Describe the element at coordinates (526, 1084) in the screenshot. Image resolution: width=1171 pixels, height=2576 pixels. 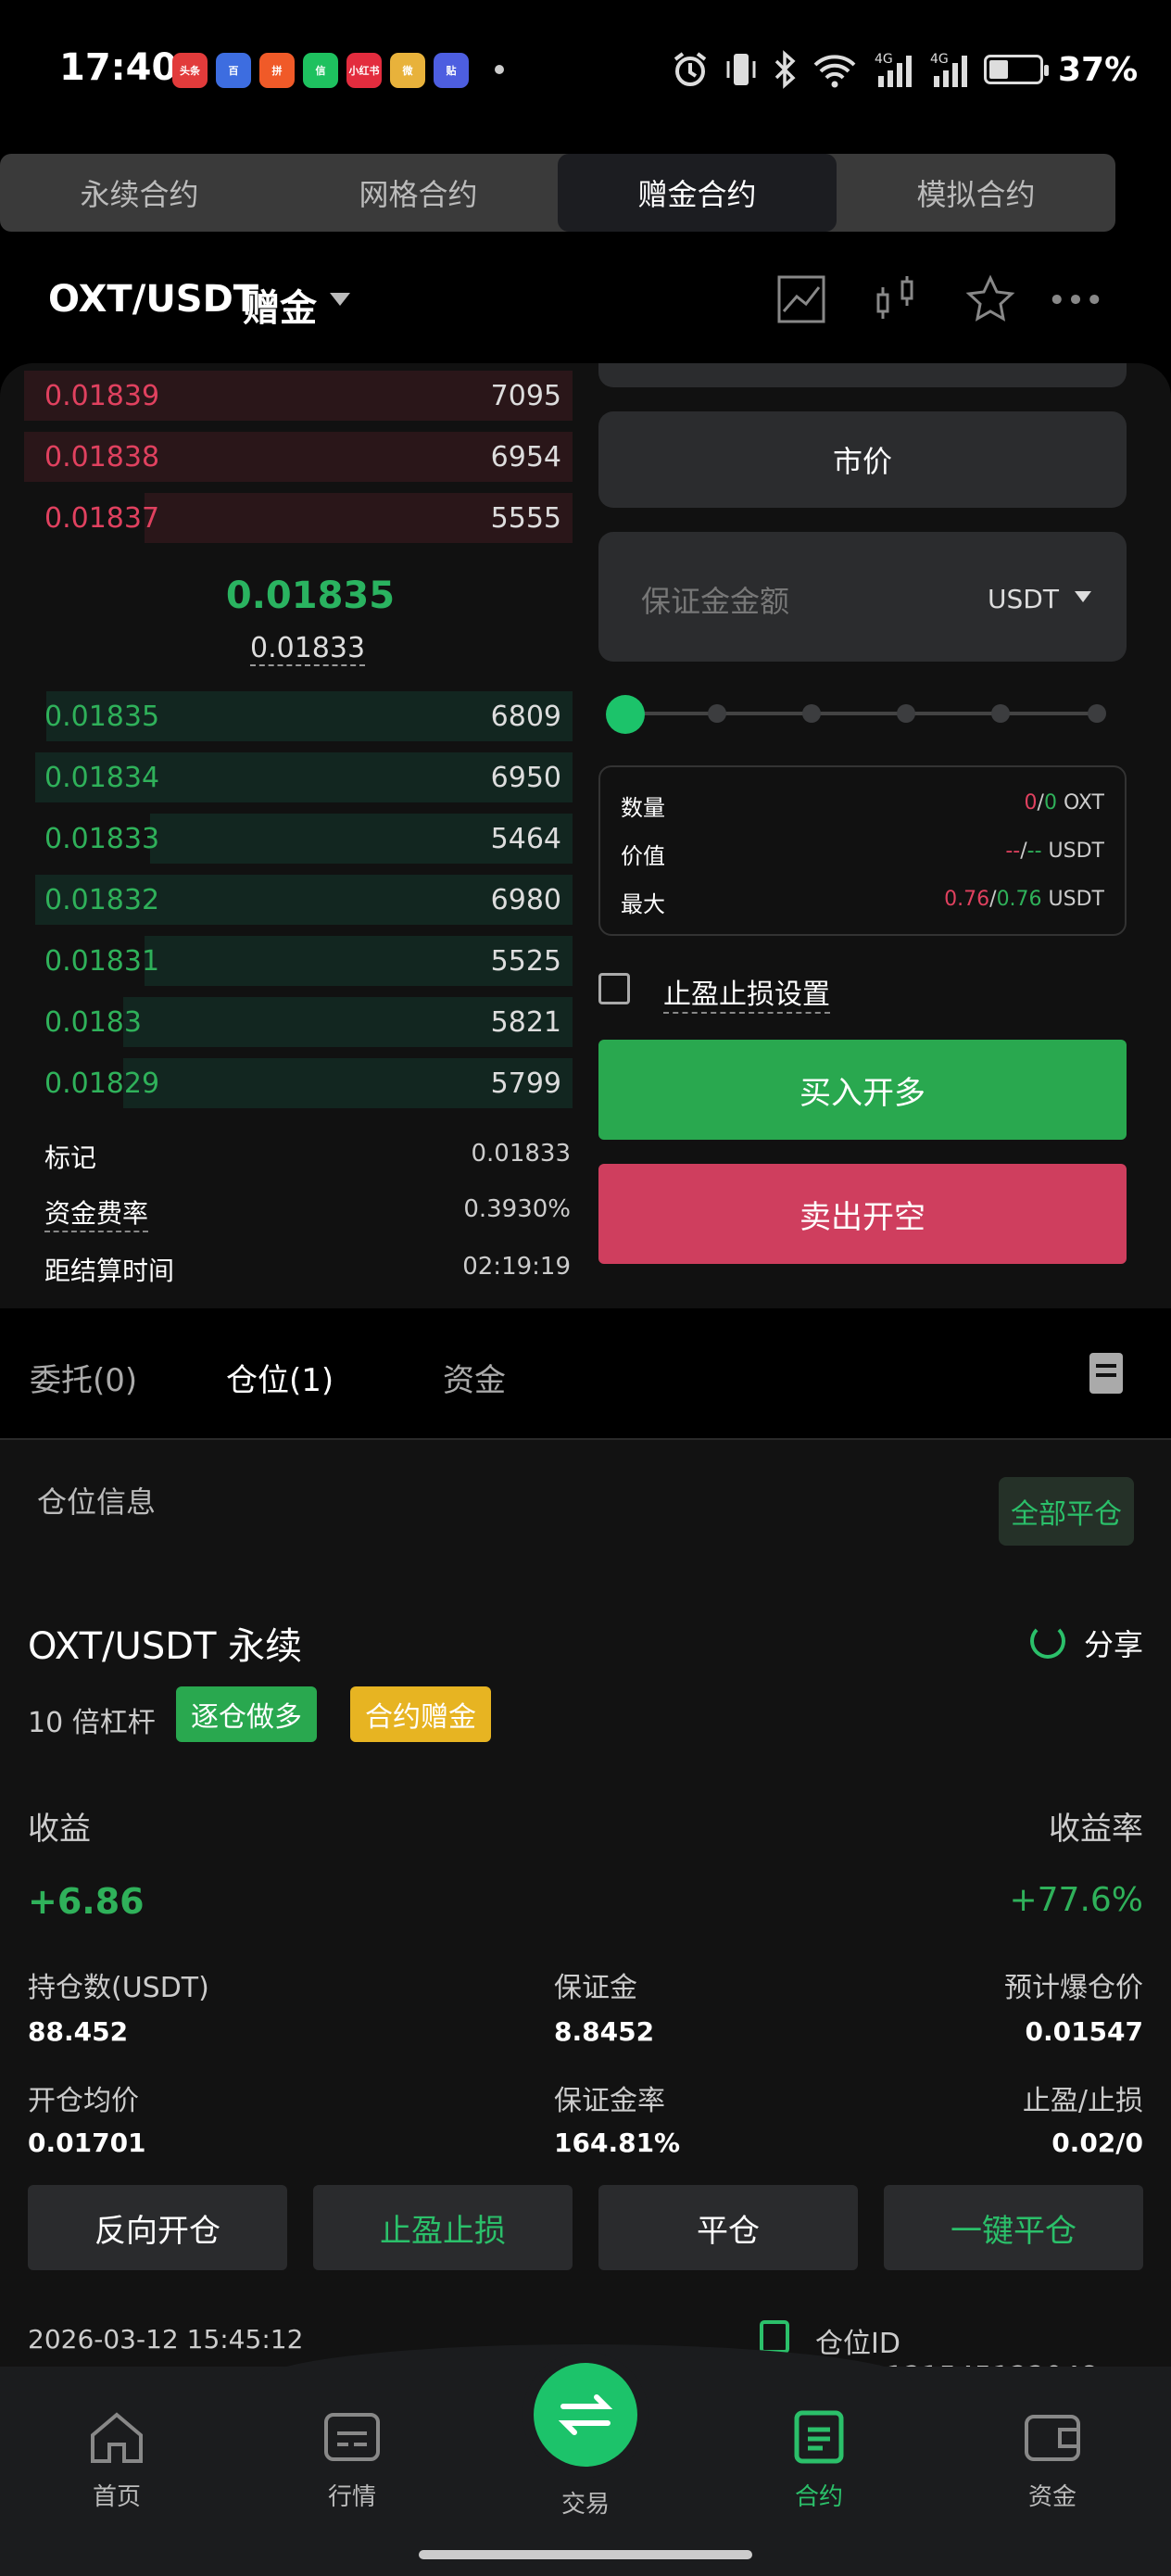
I see `bid-qty: 5799` at that location.